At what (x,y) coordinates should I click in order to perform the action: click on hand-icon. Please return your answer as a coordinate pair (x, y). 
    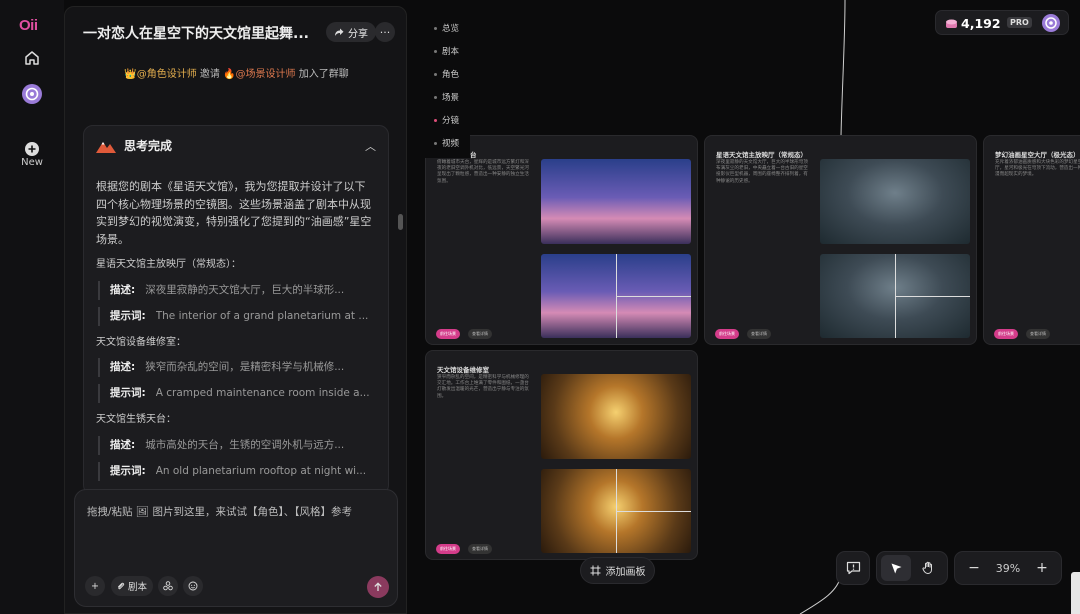
    Looking at the image, I should click on (926, 568).